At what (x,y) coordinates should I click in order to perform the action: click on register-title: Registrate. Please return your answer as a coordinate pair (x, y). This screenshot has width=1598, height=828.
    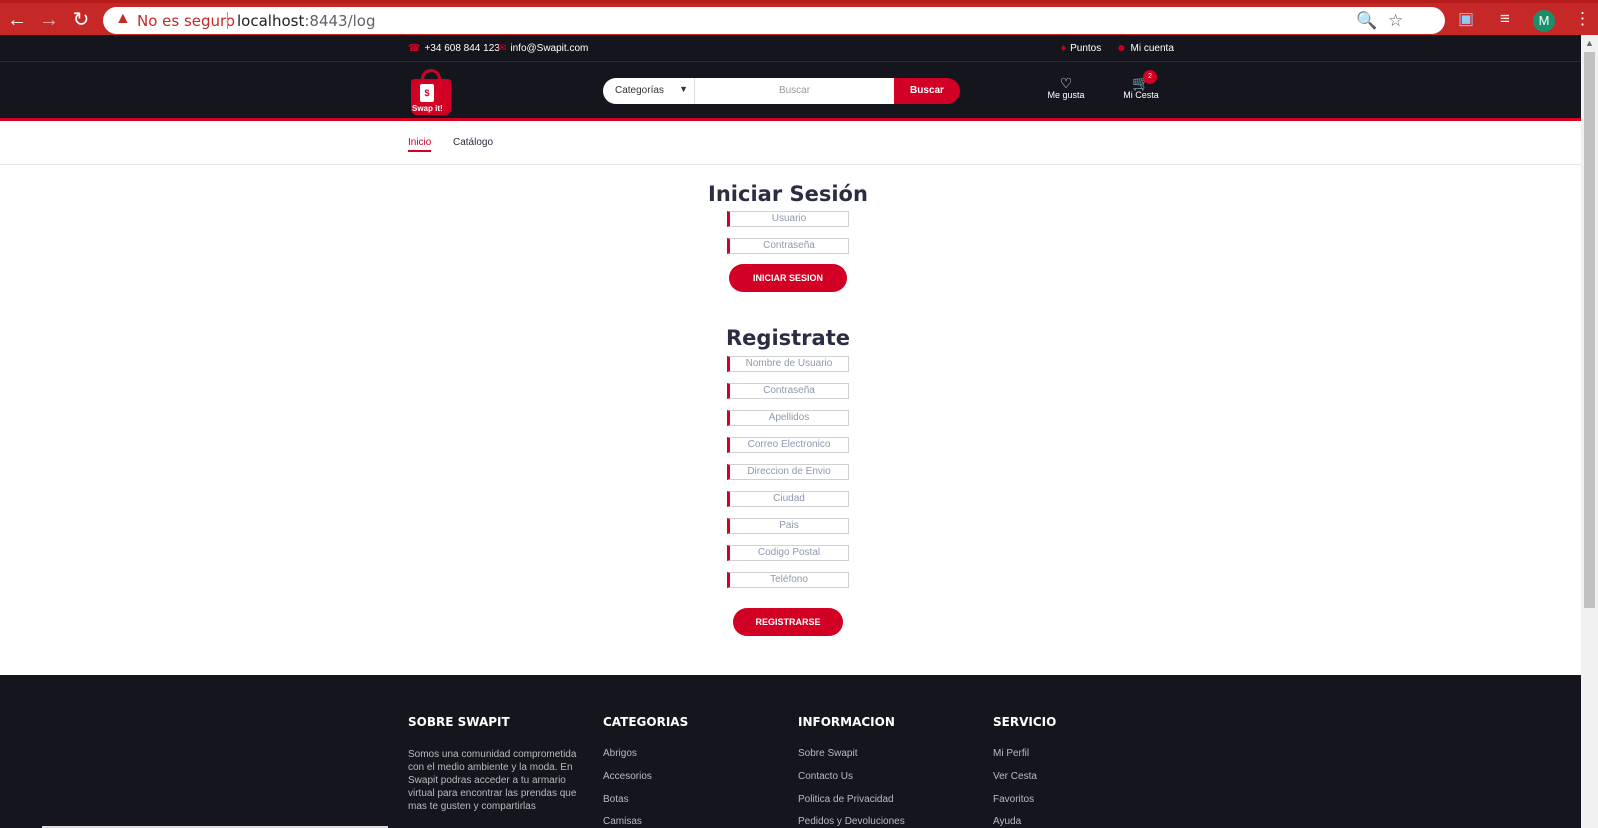
    Looking at the image, I should click on (788, 338).